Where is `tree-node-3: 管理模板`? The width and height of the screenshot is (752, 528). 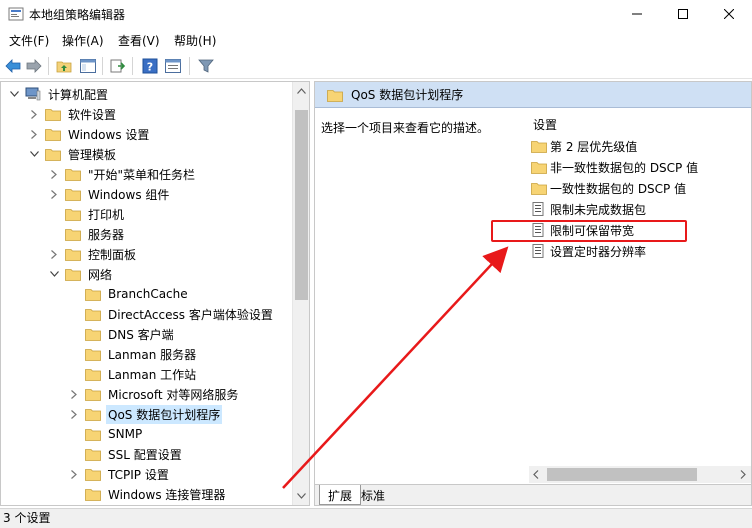
tree-node-3: 管理模板 is located at coordinates (72, 154).